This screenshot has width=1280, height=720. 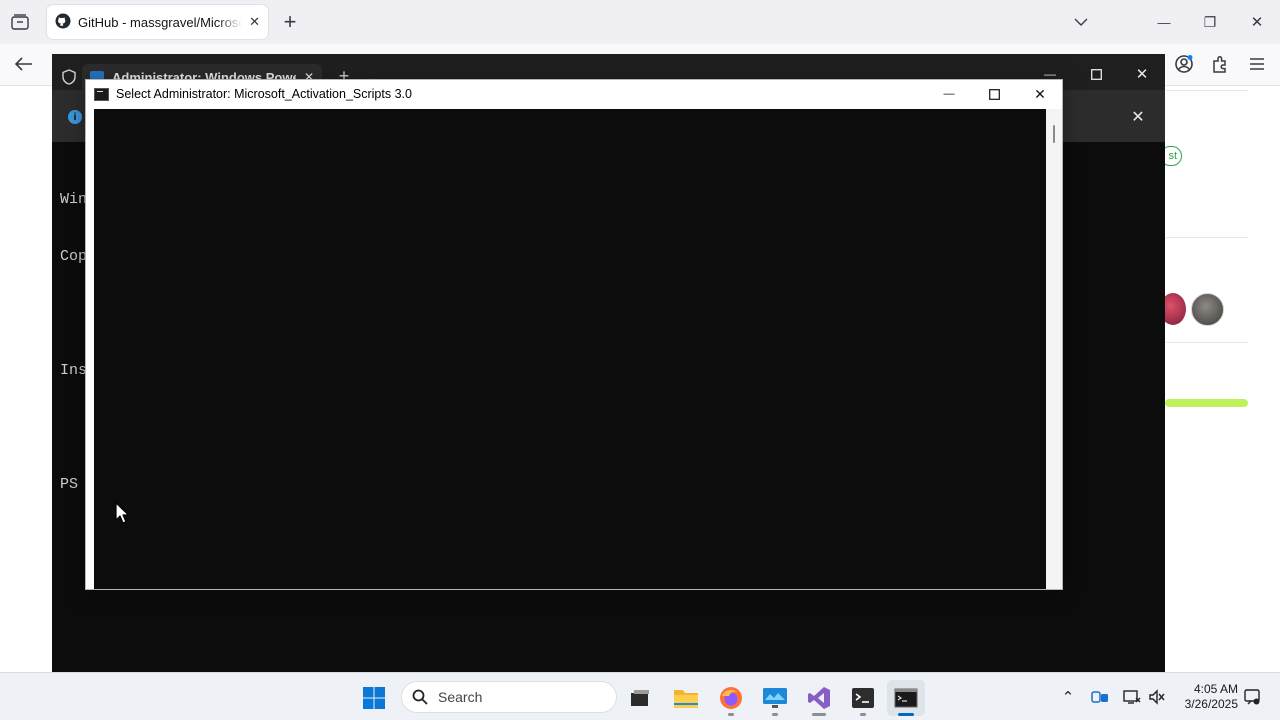 What do you see at coordinates (420, 697) in the screenshot?
I see `search-icon` at bounding box center [420, 697].